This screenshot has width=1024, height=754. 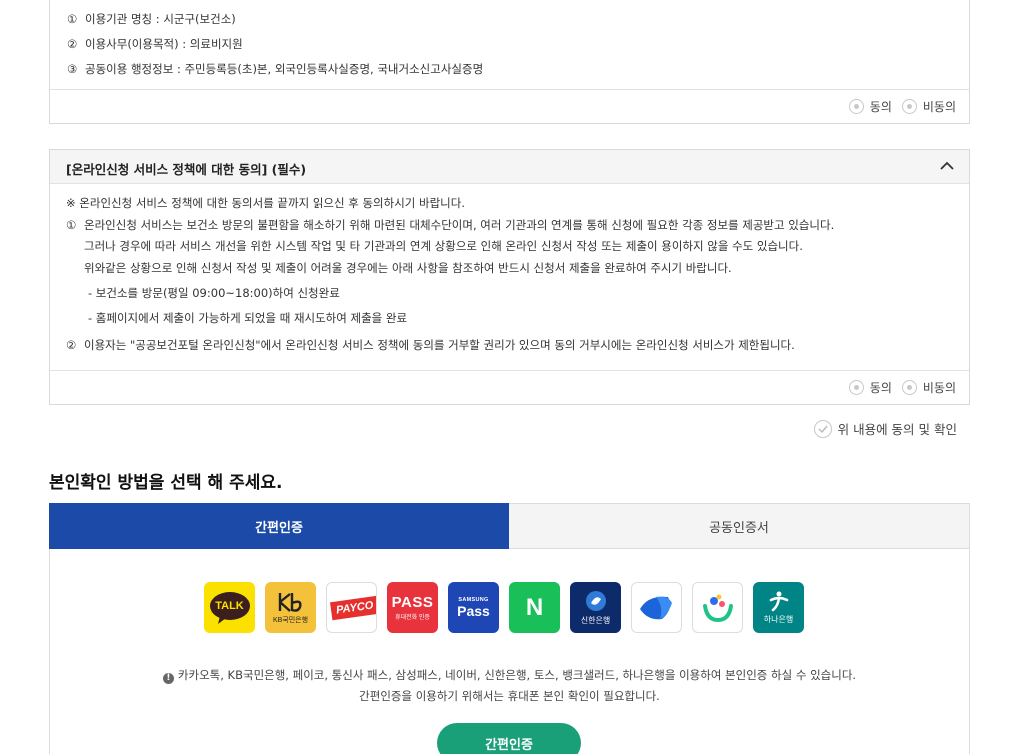 What do you see at coordinates (885, 428) in the screenshot?
I see `confirm-agree-checkbox: 위 내용에 동의 및 확인` at bounding box center [885, 428].